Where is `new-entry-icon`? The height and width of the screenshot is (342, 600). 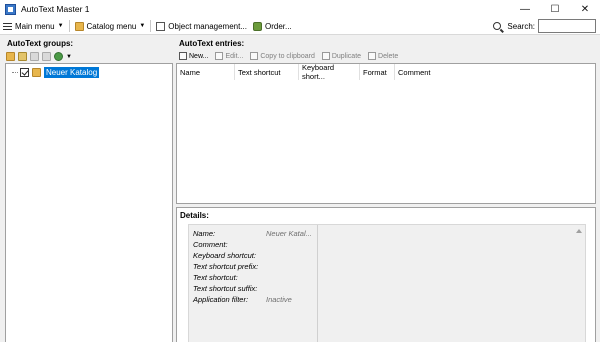
new-entry-icon is located at coordinates (183, 56).